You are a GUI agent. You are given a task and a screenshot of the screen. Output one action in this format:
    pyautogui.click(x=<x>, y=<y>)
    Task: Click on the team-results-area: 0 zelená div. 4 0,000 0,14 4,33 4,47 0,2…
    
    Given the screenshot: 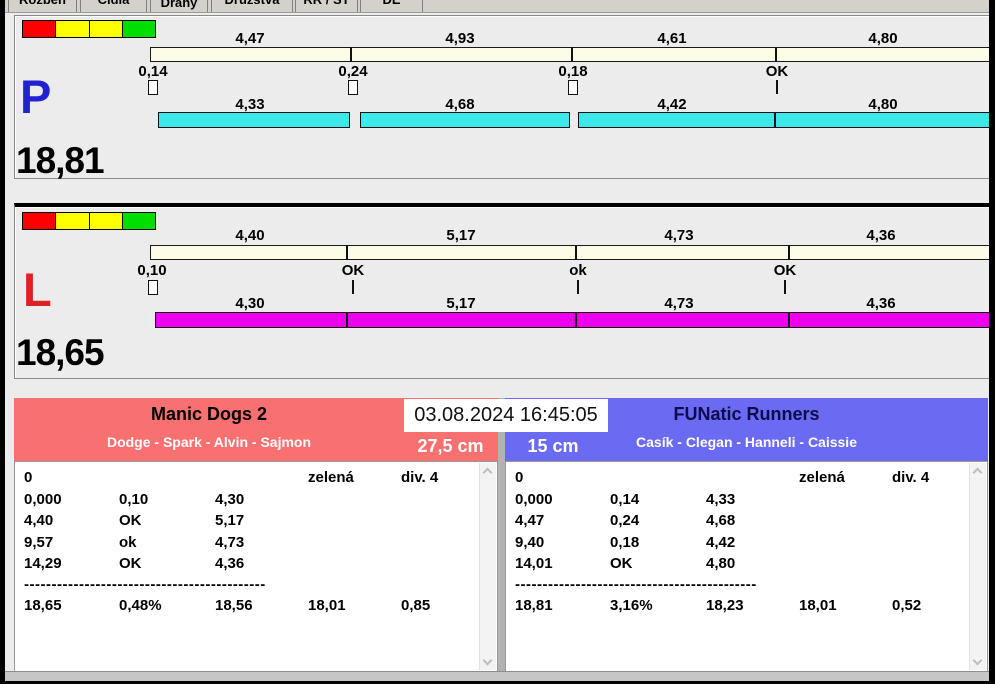 What is the action you would take?
    pyautogui.click(x=746, y=566)
    